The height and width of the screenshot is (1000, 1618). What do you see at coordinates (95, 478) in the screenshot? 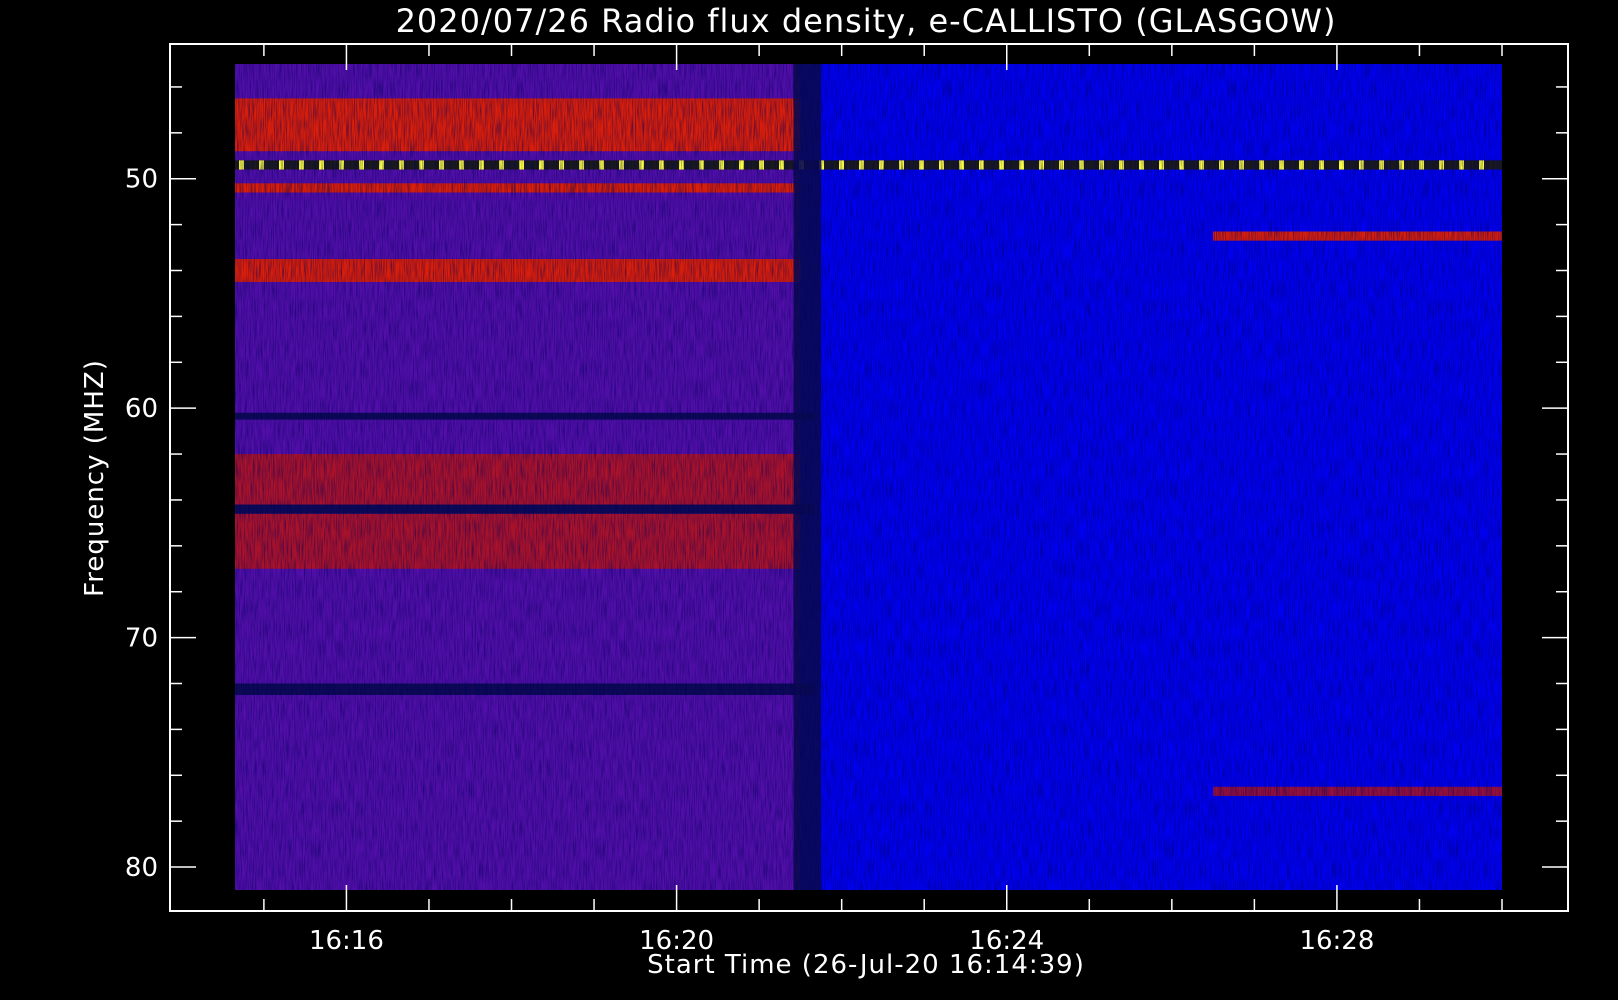
I see `y-axis-label: Frequency (MHZ)` at bounding box center [95, 478].